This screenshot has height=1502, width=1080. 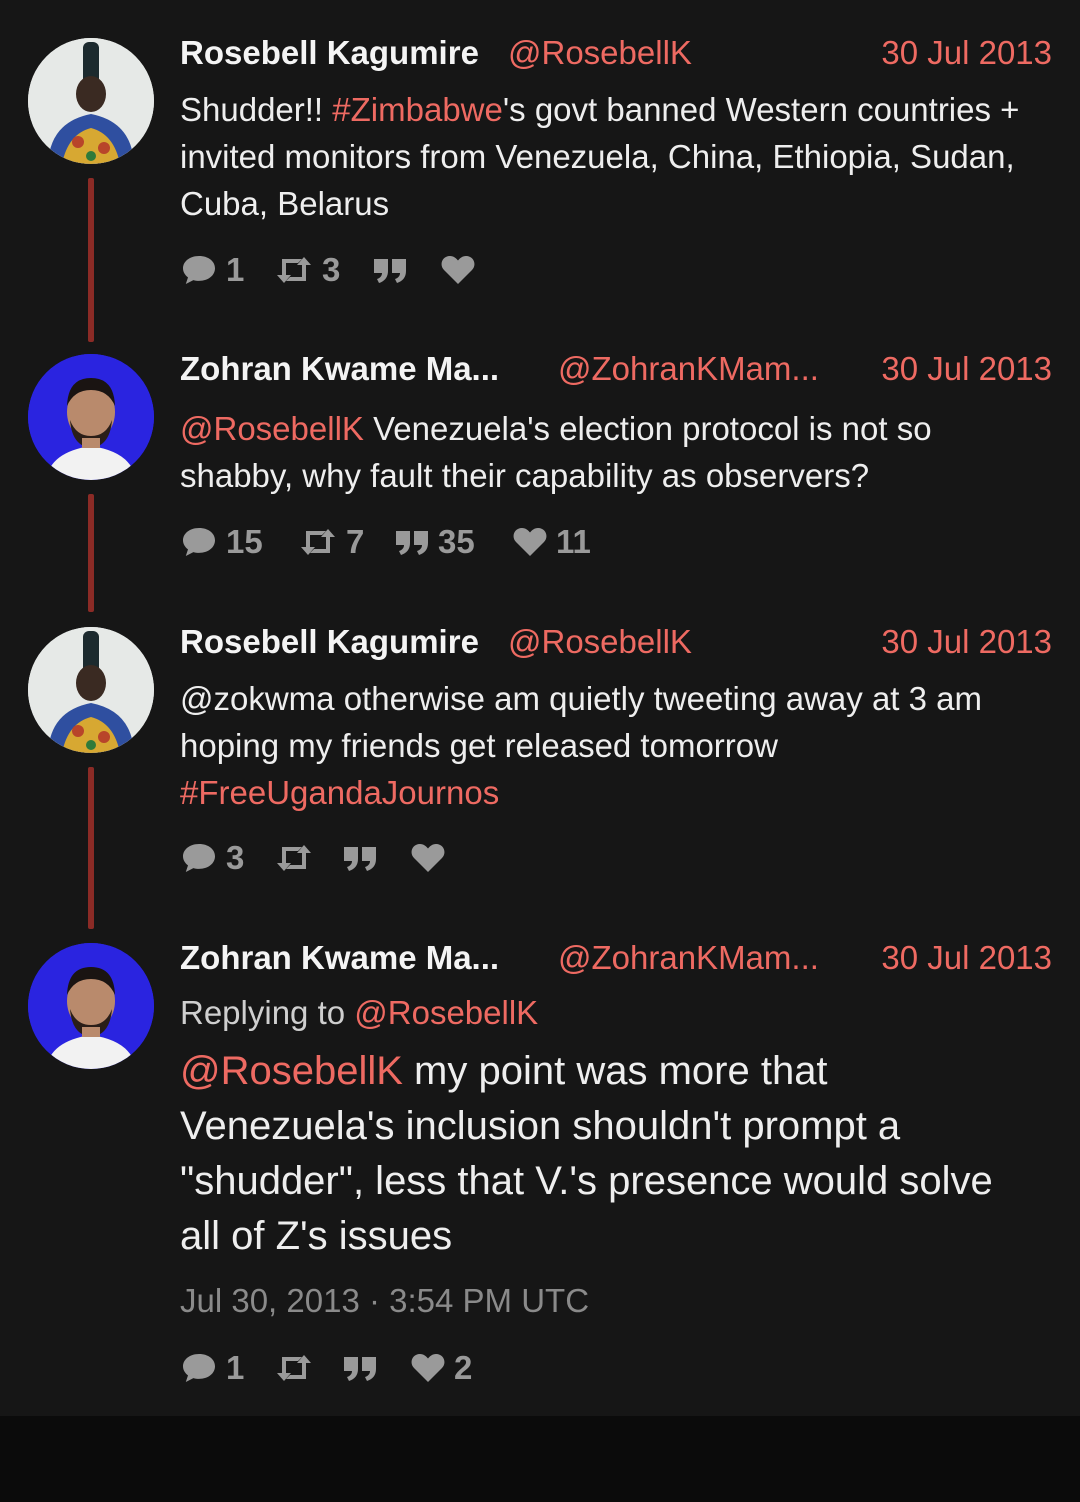 I want to click on reply-button: 15, so click(x=221, y=542).